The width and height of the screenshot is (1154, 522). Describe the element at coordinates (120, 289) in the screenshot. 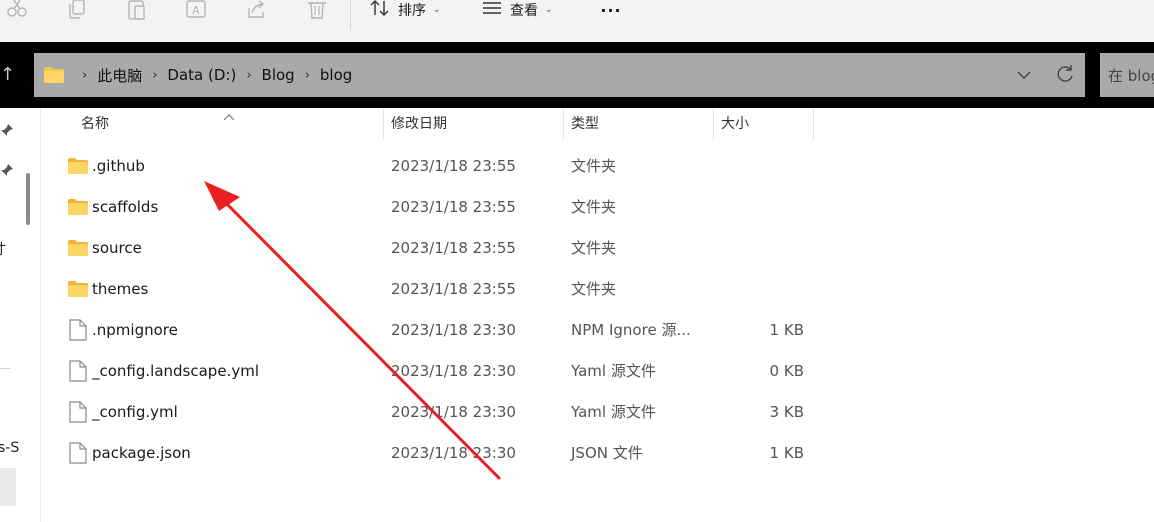

I see `file-name: themes` at that location.